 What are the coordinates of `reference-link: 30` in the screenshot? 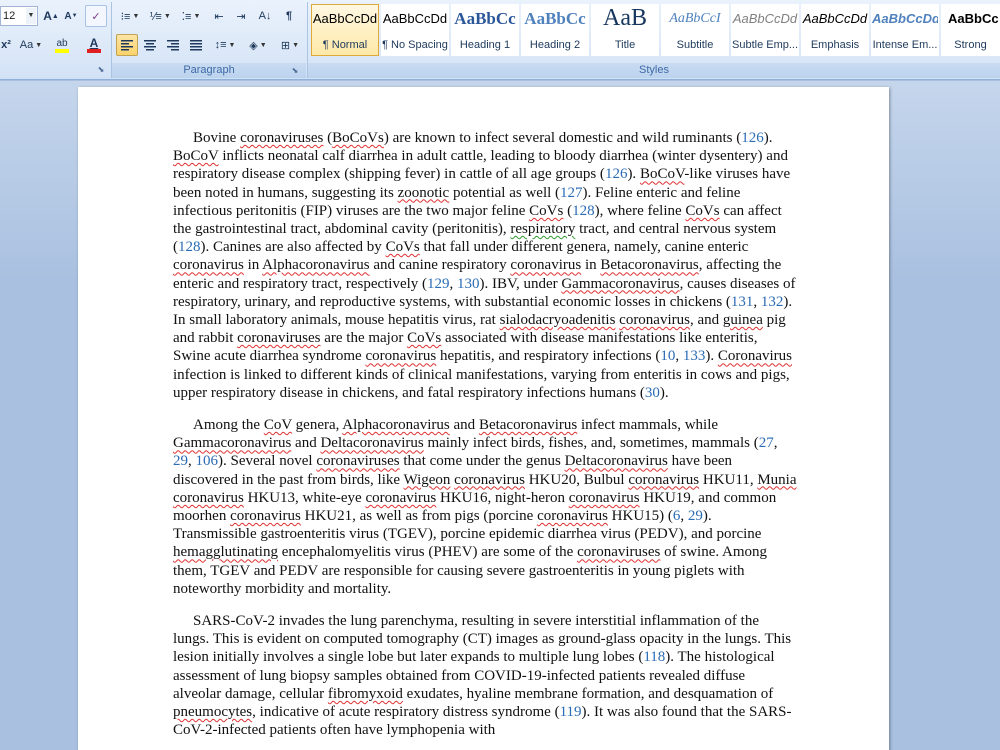 It's located at (652, 393).